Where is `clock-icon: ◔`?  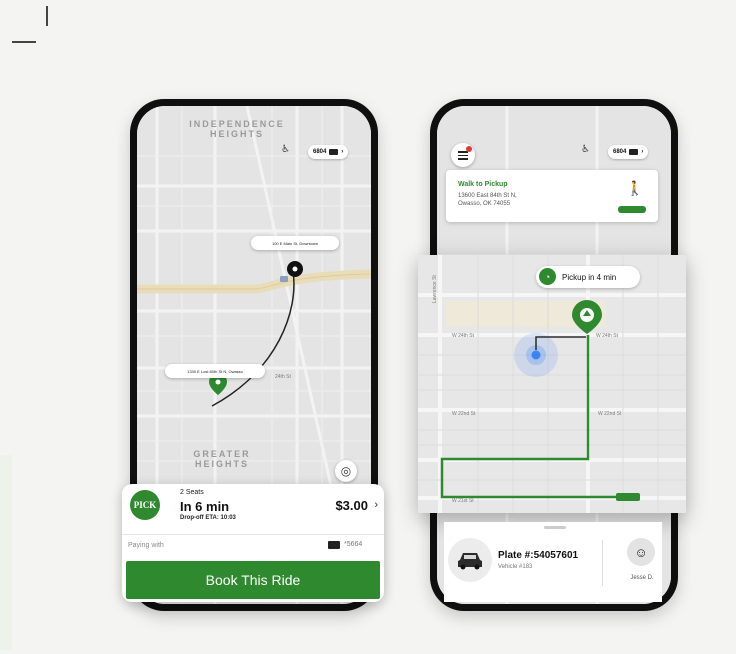
clock-icon: ◔ is located at coordinates (547, 276).